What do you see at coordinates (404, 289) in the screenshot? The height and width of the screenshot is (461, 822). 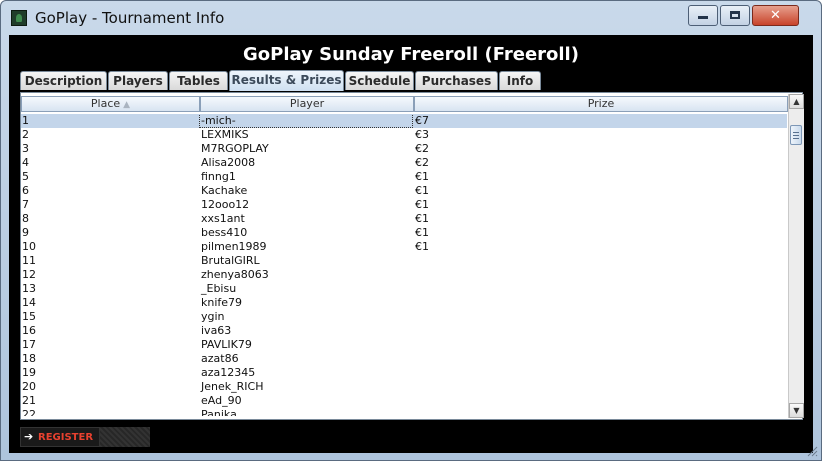 I see `table-row: 13 _Ebisu` at bounding box center [404, 289].